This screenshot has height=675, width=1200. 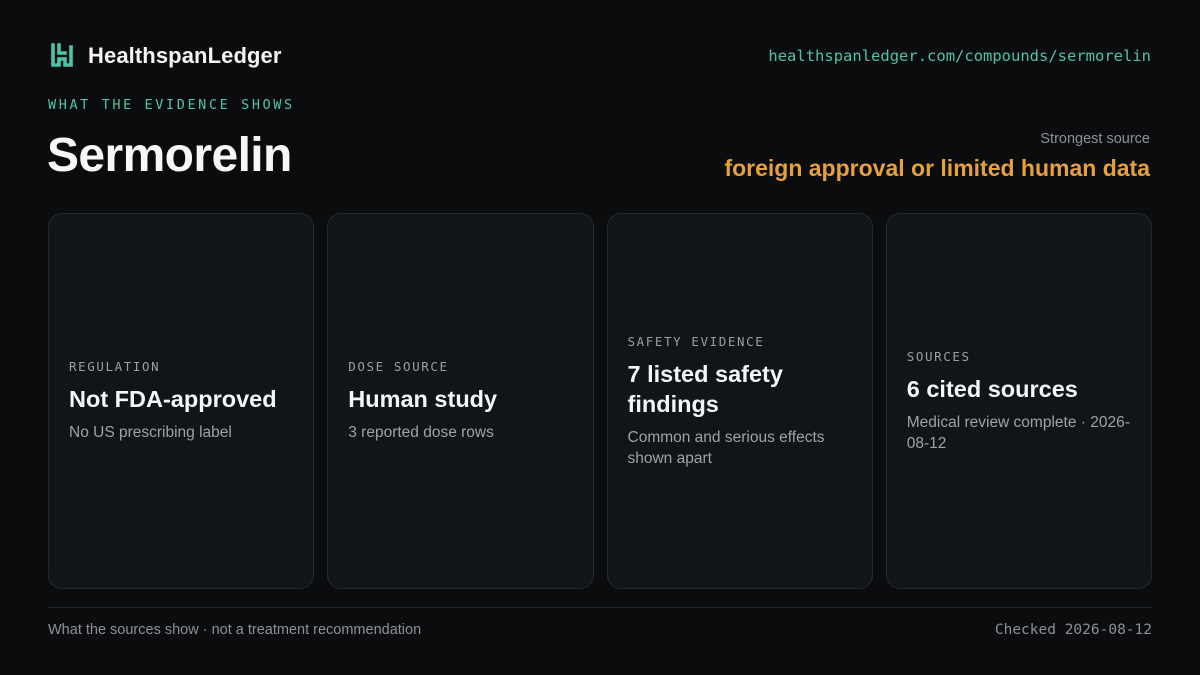 I want to click on card-value: Not FDA-approved, so click(x=173, y=399).